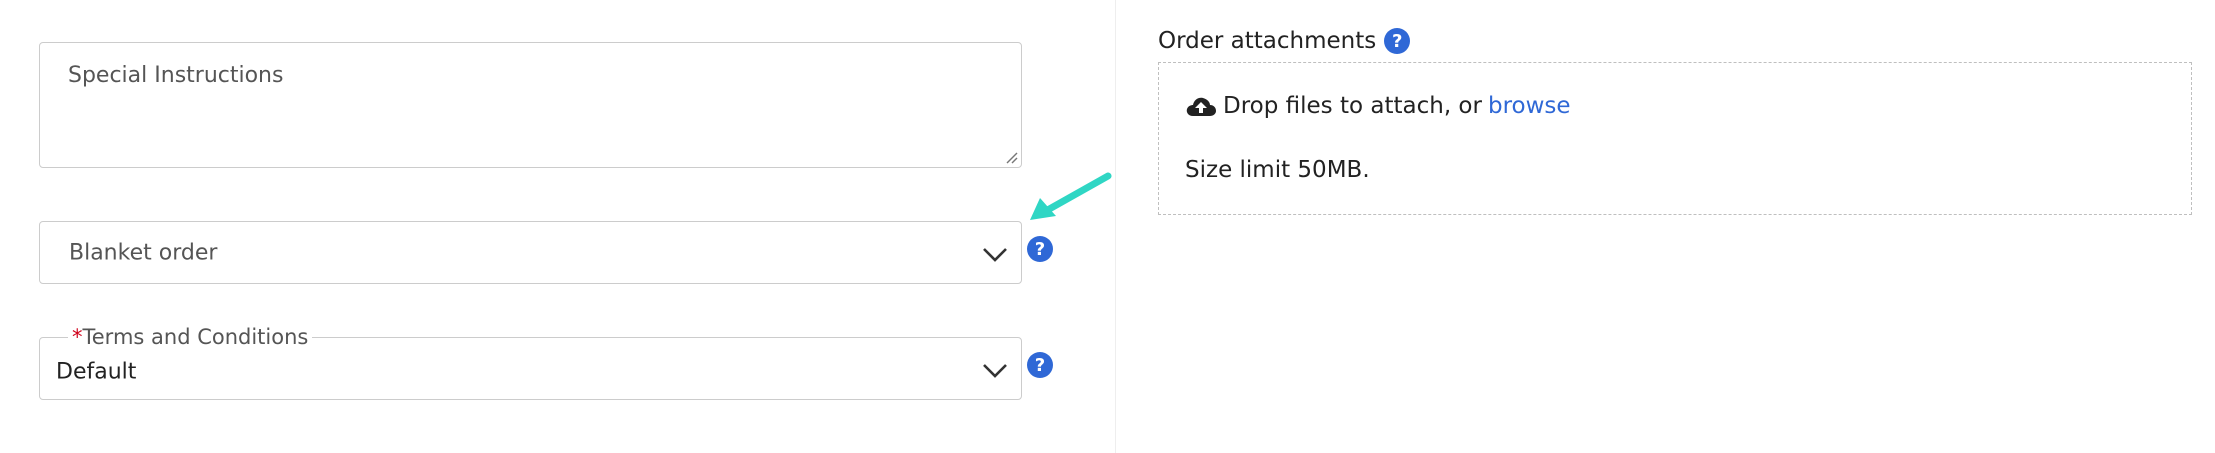  What do you see at coordinates (96, 372) in the screenshot?
I see `terms-conditions-value: Default` at bounding box center [96, 372].